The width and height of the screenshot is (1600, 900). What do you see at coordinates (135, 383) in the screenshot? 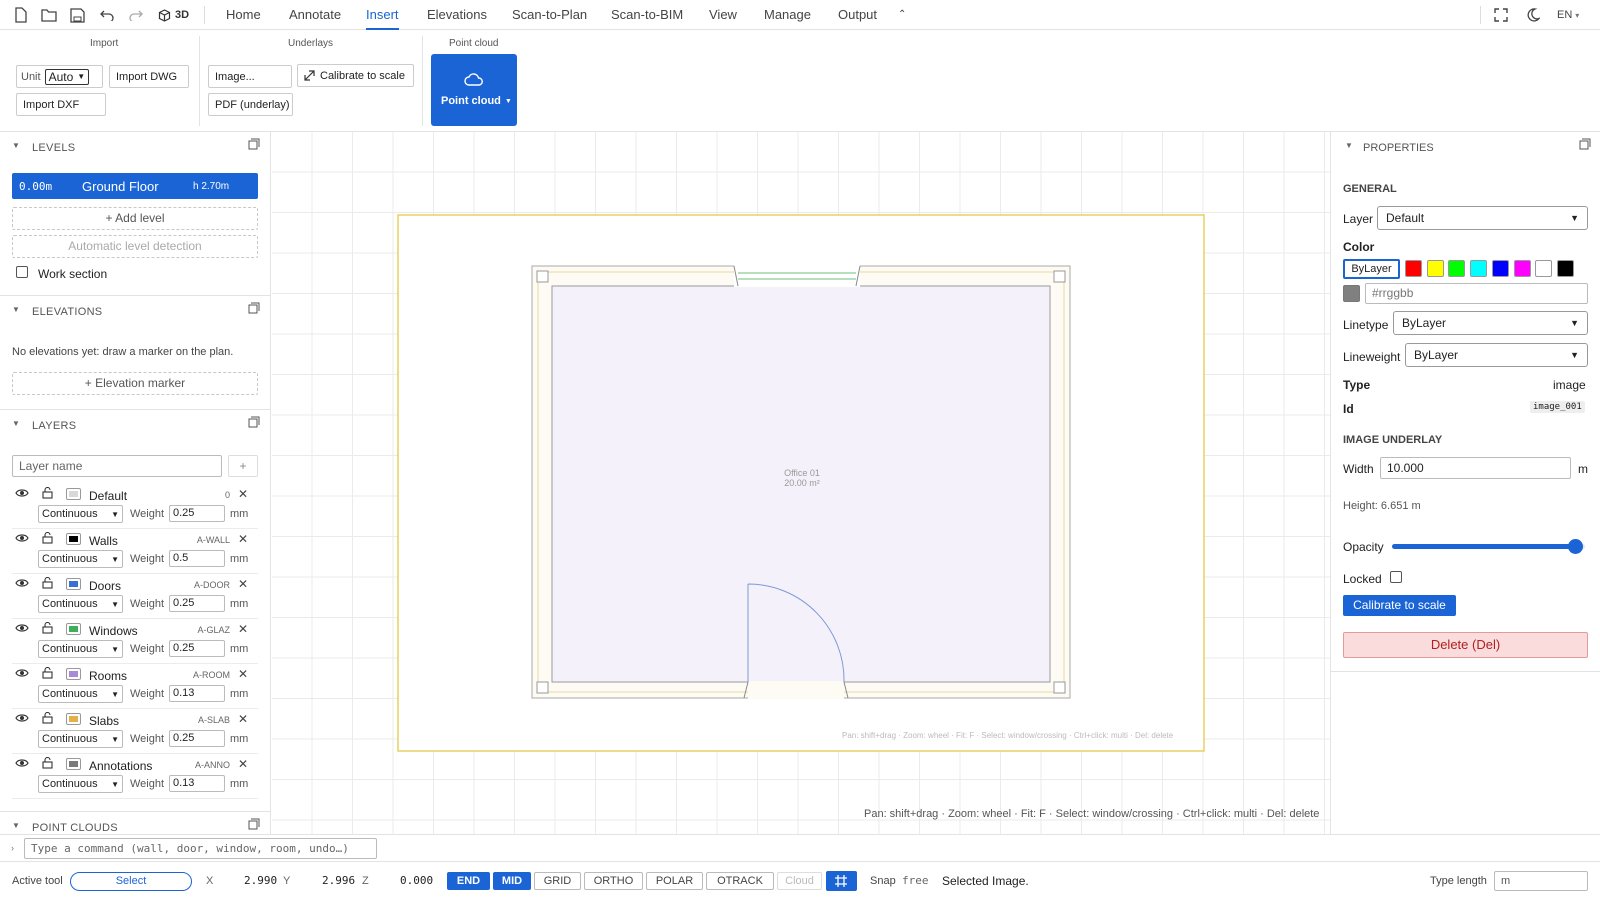
I see `add-elevation-marker-button: + Elevation marker` at bounding box center [135, 383].